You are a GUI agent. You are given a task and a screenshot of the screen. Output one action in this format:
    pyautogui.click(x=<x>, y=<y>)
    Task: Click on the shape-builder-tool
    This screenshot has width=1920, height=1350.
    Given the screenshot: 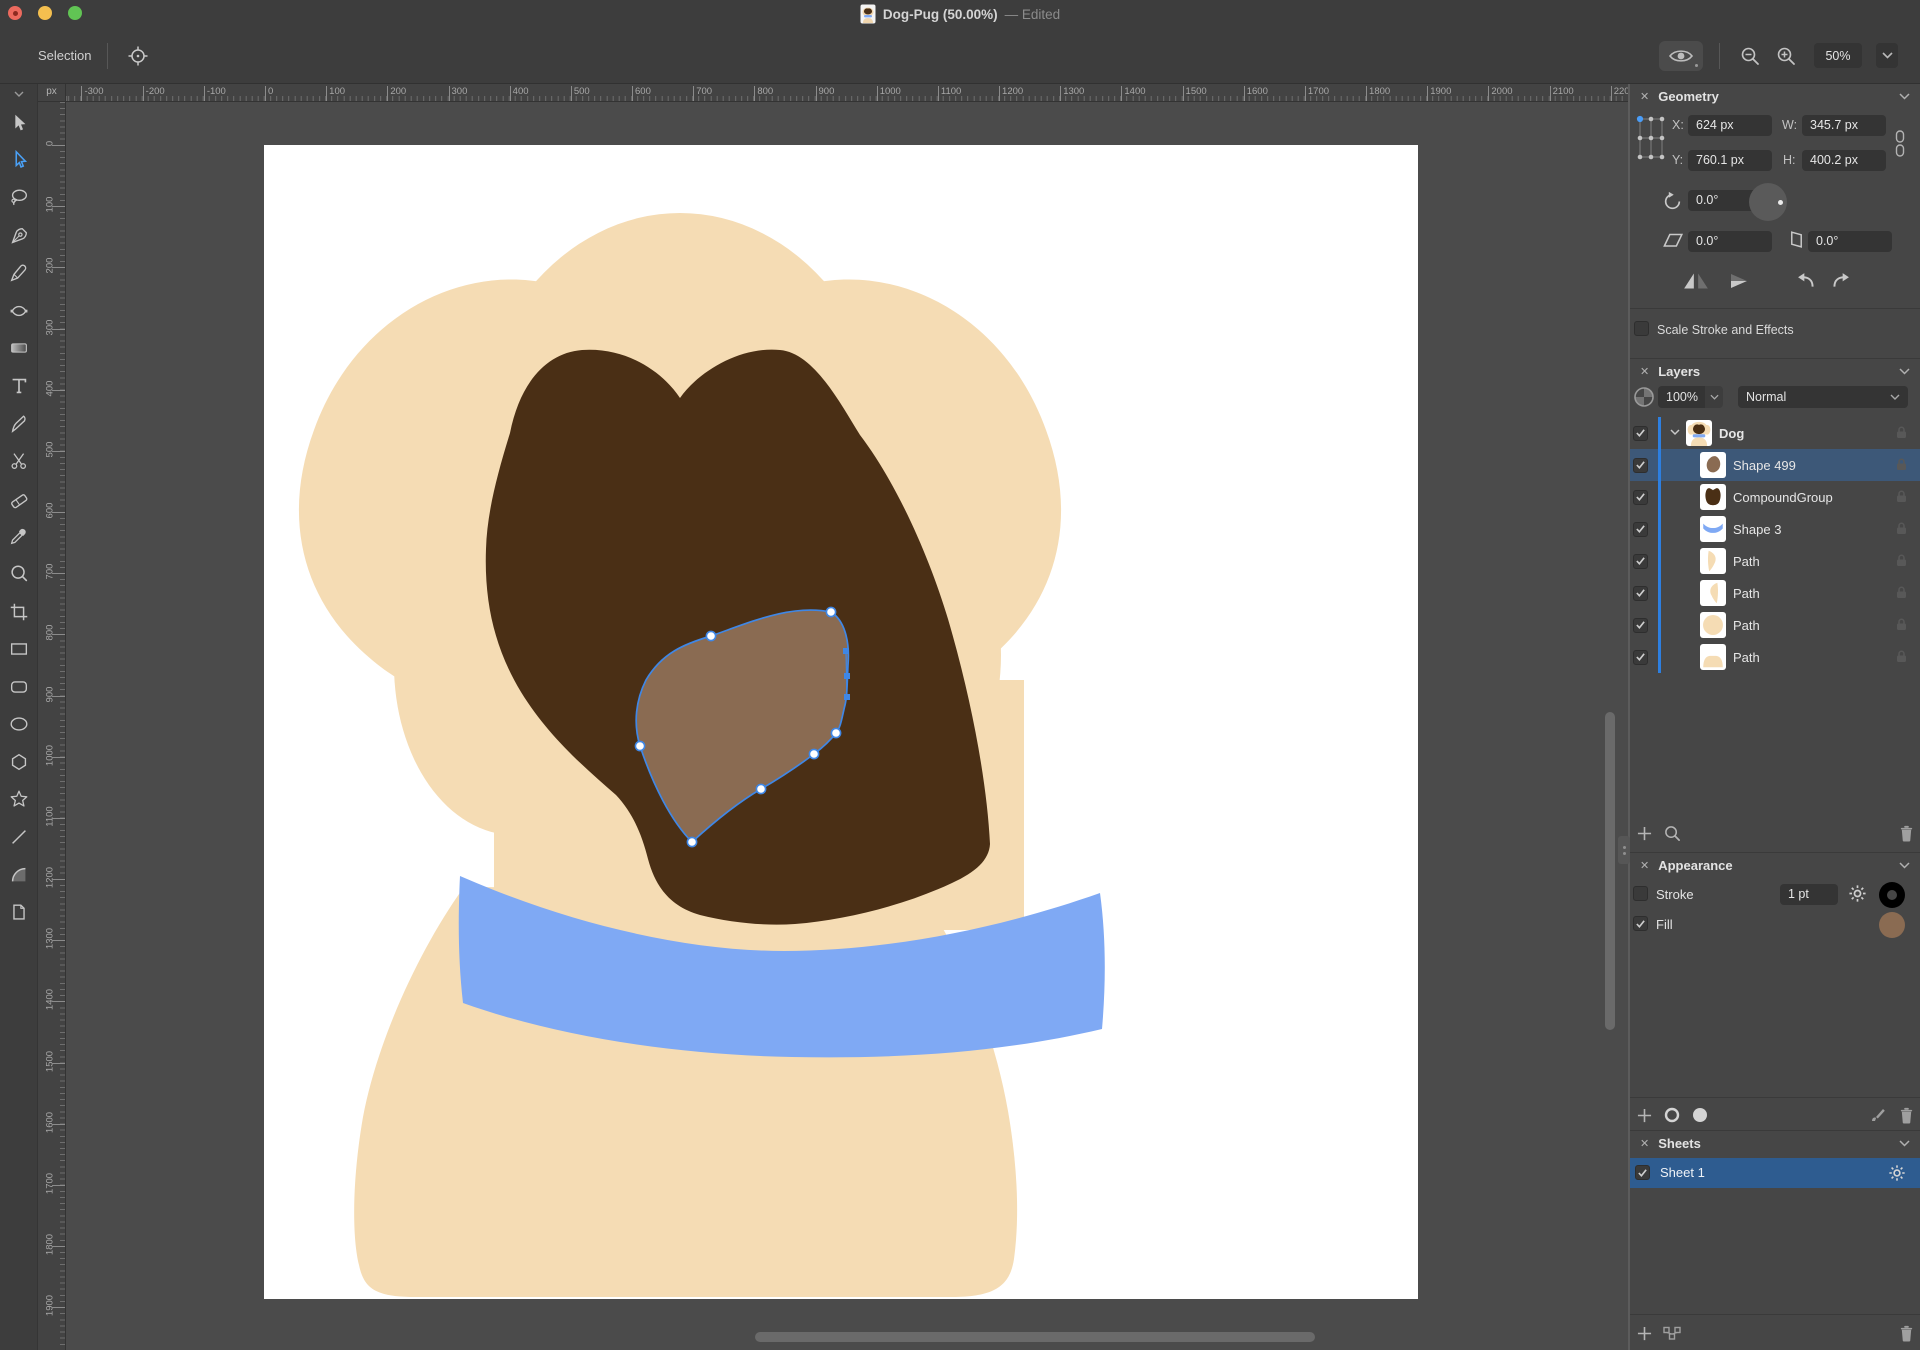 What is the action you would take?
    pyautogui.click(x=19, y=311)
    